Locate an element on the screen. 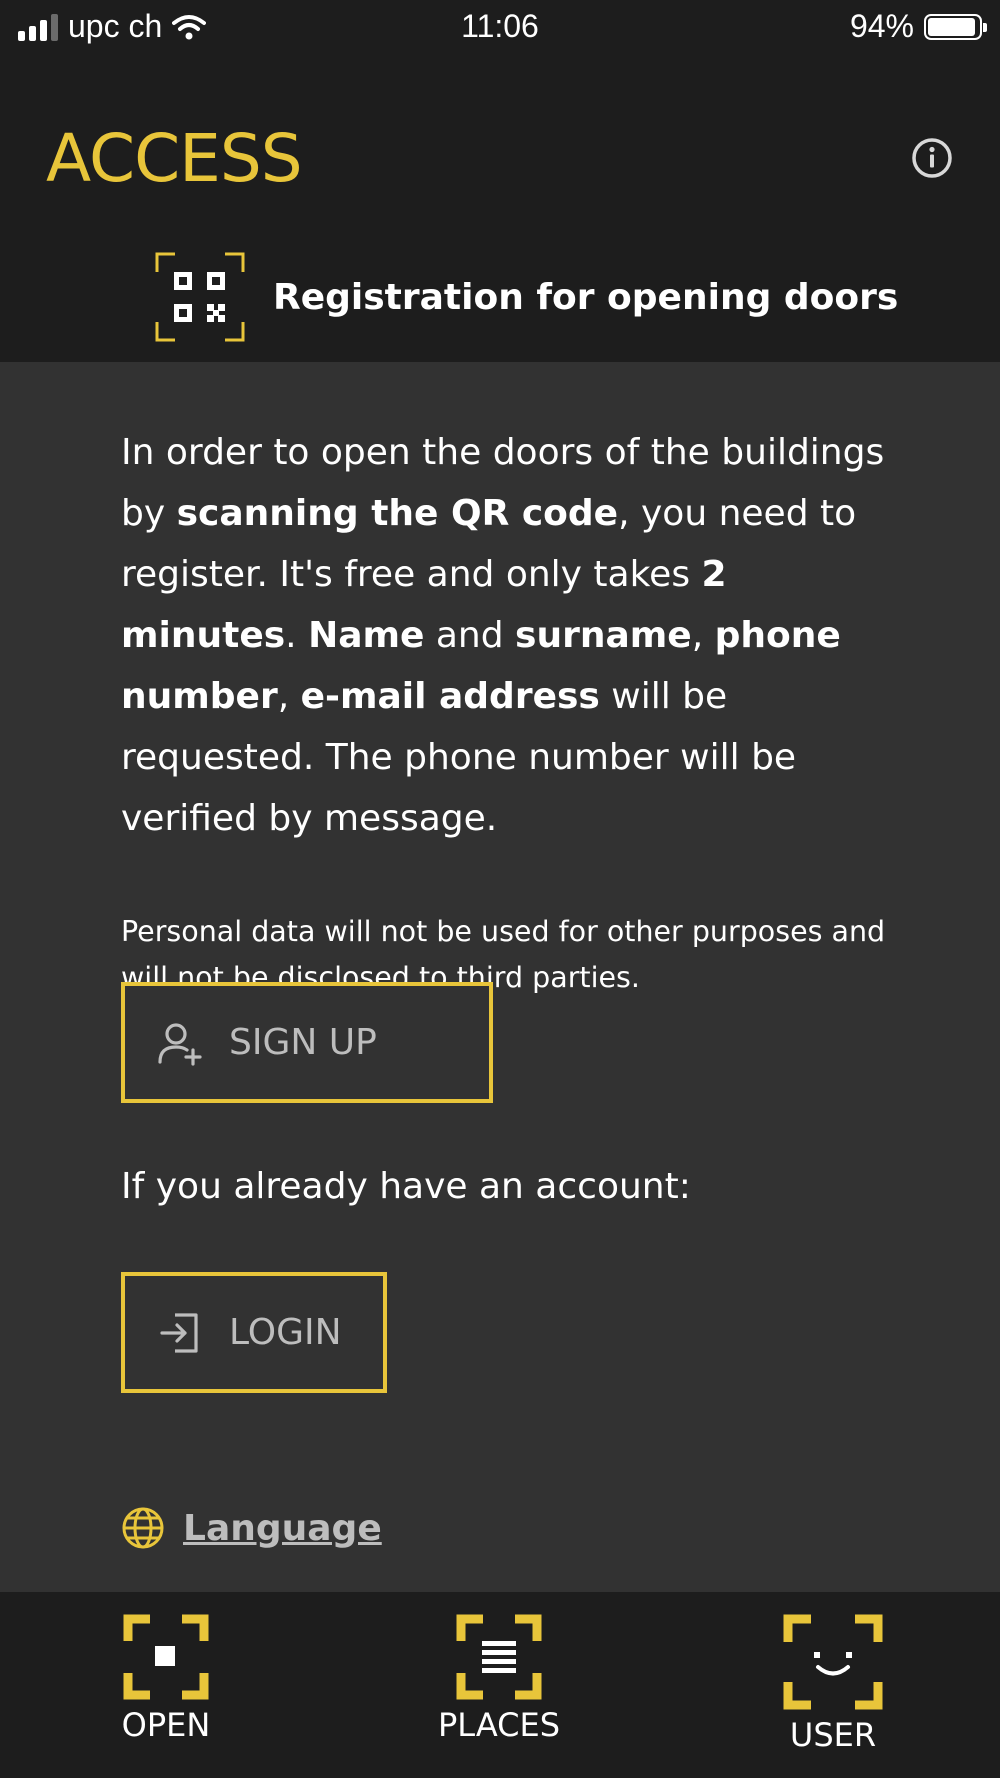 Image resolution: width=1000 pixels, height=1778 pixels. globe-icon is located at coordinates (143, 1528).